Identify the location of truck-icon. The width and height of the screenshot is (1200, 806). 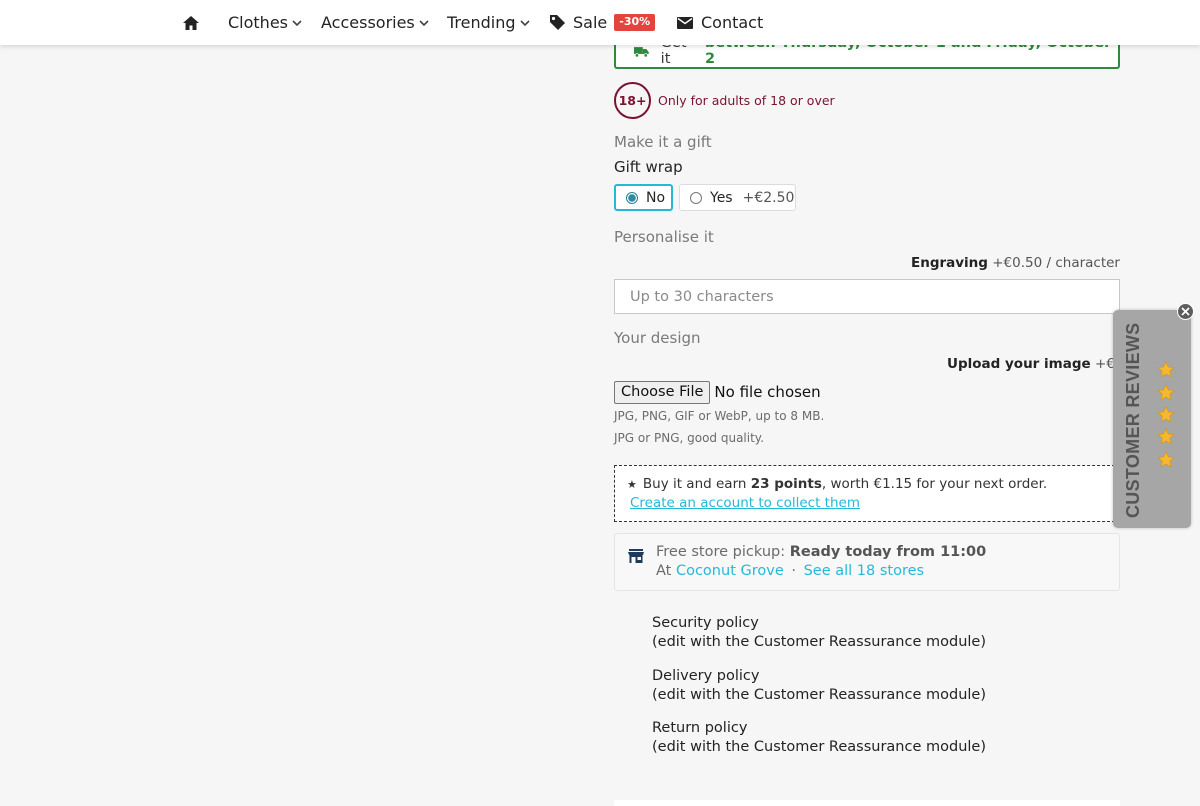
(641, 52).